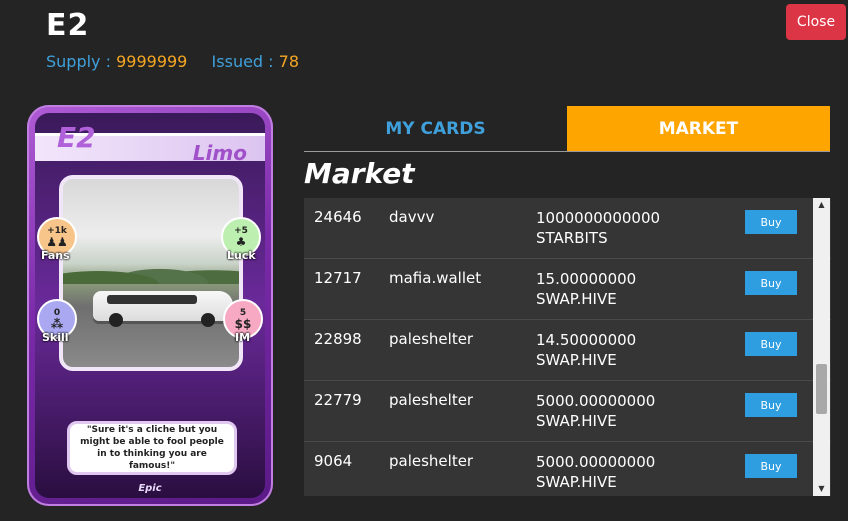  Describe the element at coordinates (338, 278) in the screenshot. I see `listing-id: 12717` at that location.